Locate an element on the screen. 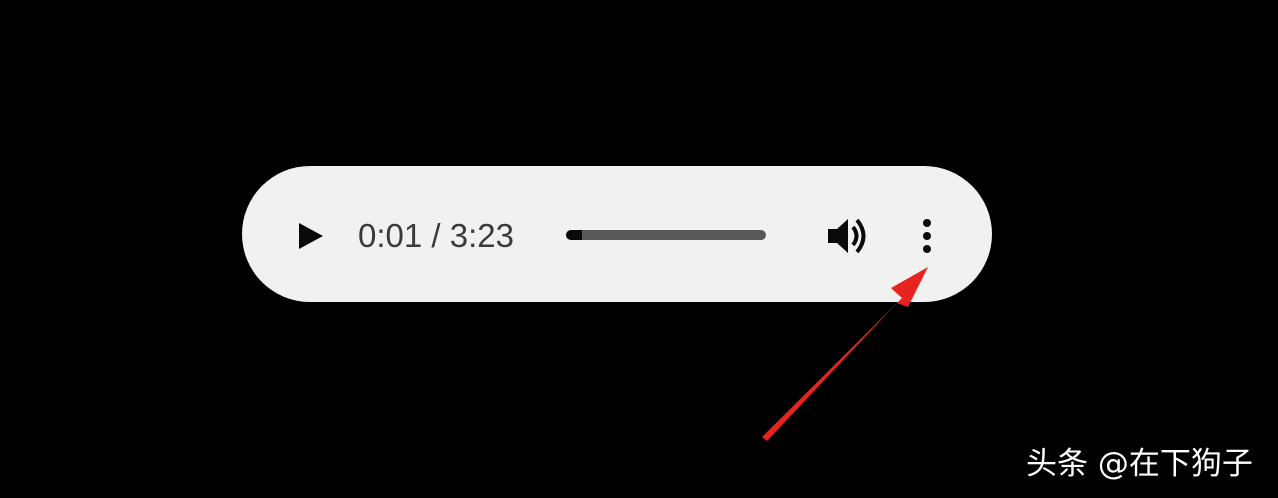 The image size is (1278, 498). play-icon is located at coordinates (311, 236).